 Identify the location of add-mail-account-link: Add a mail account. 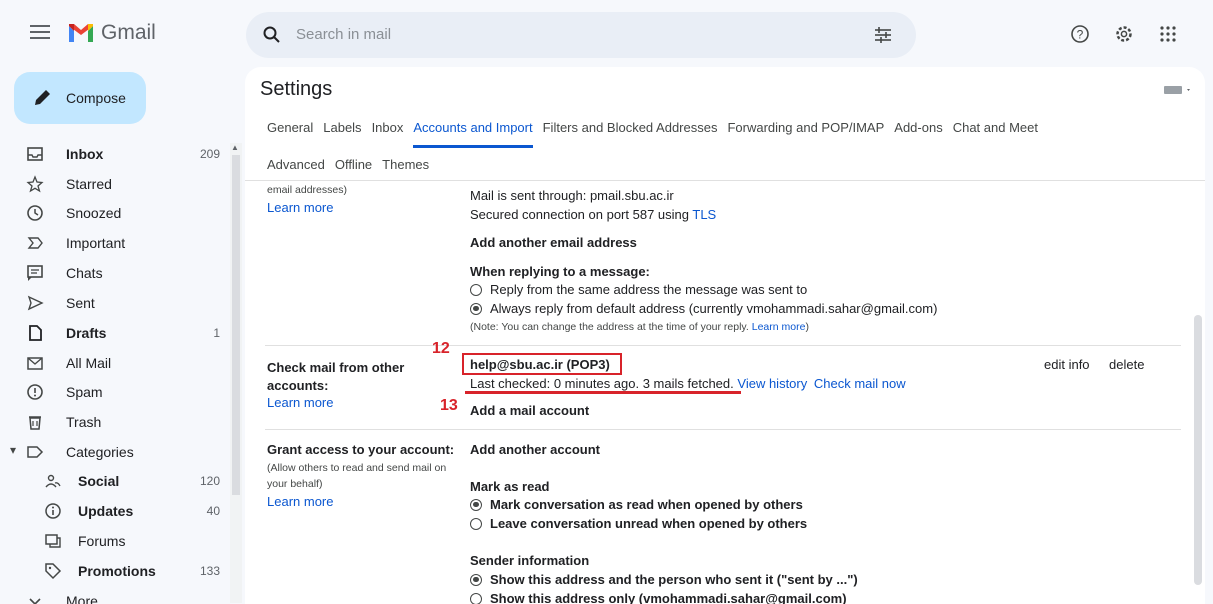
(529, 410).